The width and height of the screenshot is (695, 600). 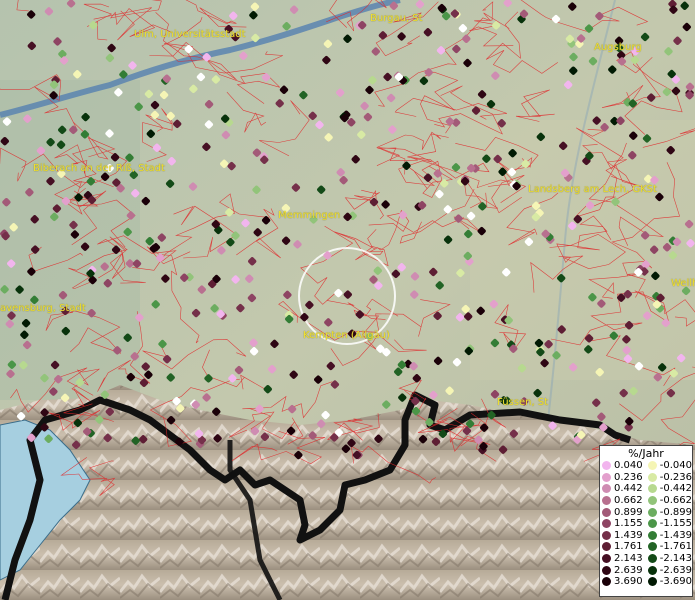 I want to click on legend-entry: -2.639, so click(x=669, y=570).